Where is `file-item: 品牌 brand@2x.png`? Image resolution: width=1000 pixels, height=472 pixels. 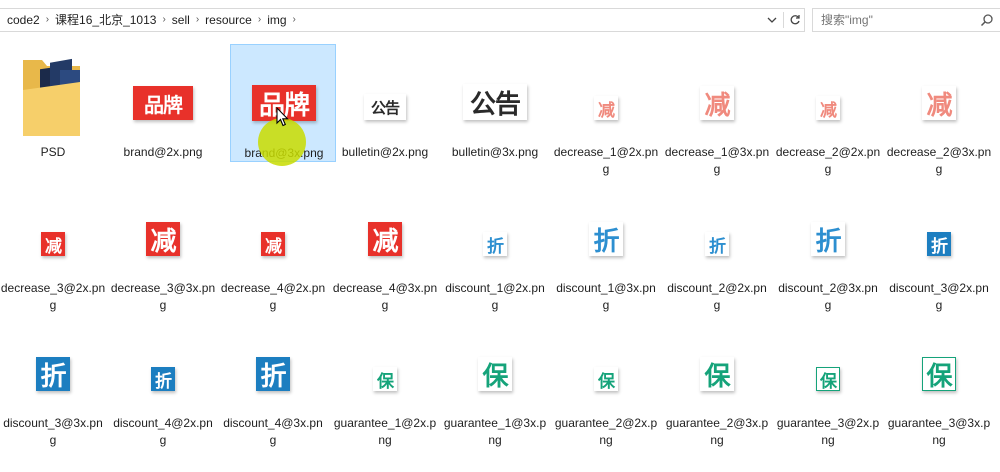
file-item: 品牌 brand@2x.png is located at coordinates (163, 103).